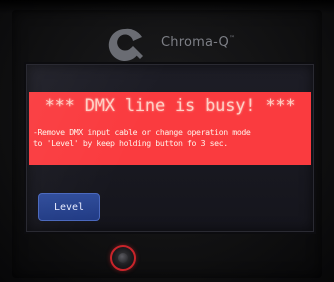 This screenshot has height=282, width=334. What do you see at coordinates (198, 42) in the screenshot?
I see `brand-name: Chroma-Q™` at bounding box center [198, 42].